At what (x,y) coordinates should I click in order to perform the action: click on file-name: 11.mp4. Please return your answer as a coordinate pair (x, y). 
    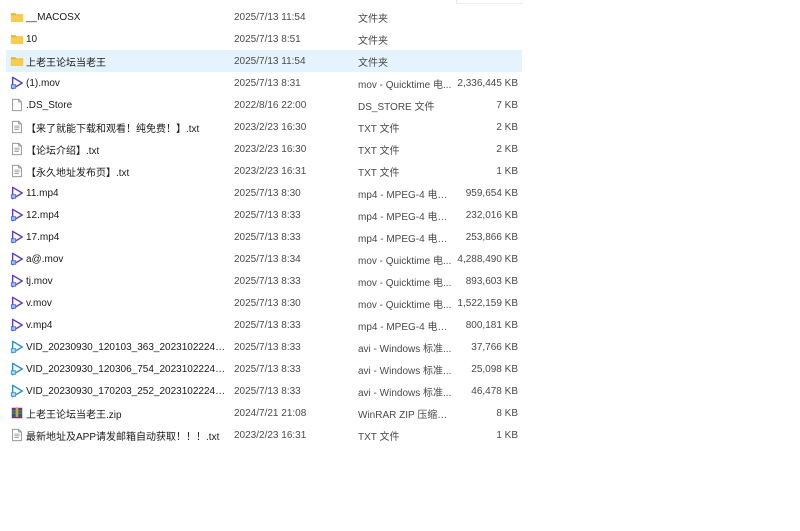
    Looking at the image, I should click on (42, 193).